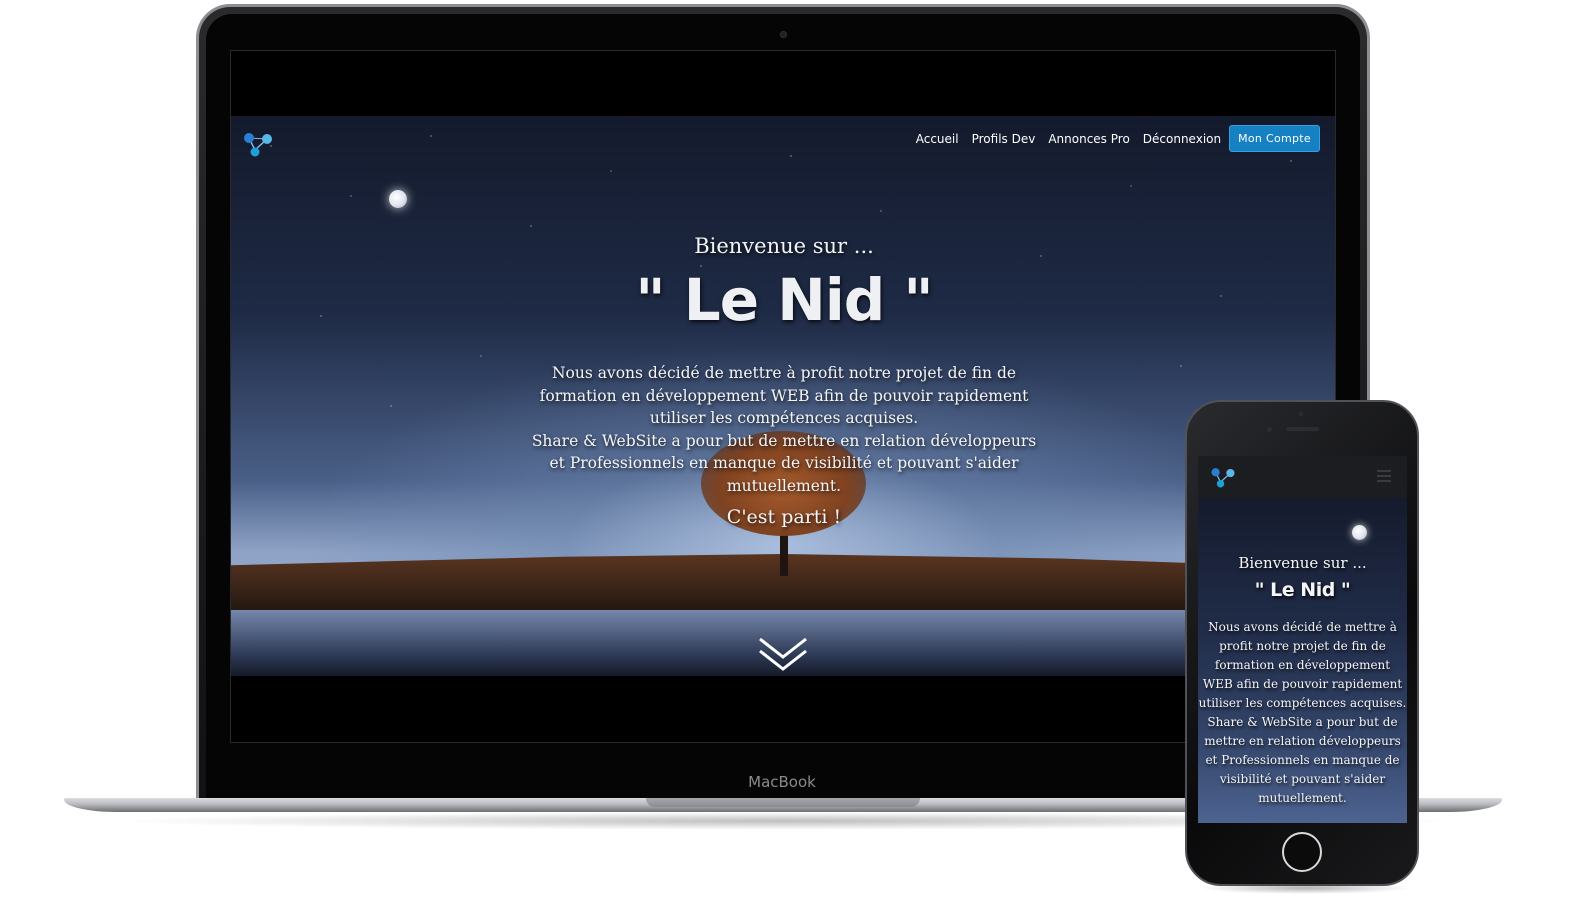 This screenshot has height=908, width=1584. I want to click on hero-title: " Le Nid ", so click(784, 300).